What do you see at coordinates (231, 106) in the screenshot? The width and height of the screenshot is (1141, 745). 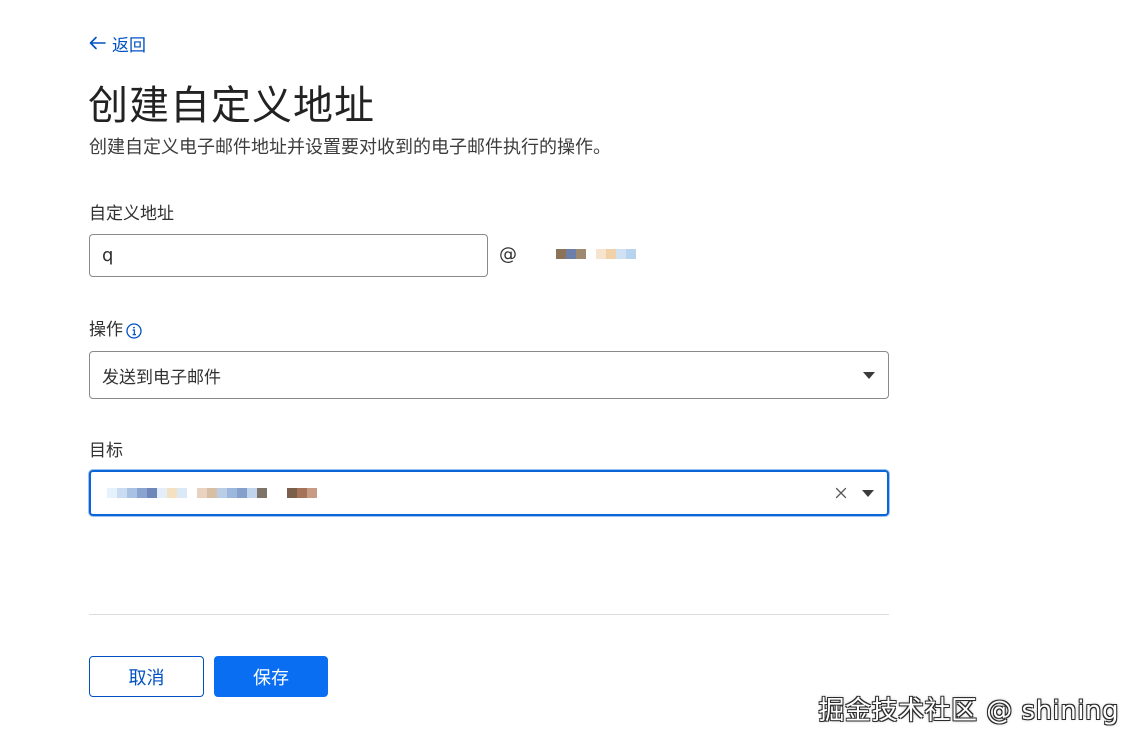 I see `page-title: 创建自定义地址` at bounding box center [231, 106].